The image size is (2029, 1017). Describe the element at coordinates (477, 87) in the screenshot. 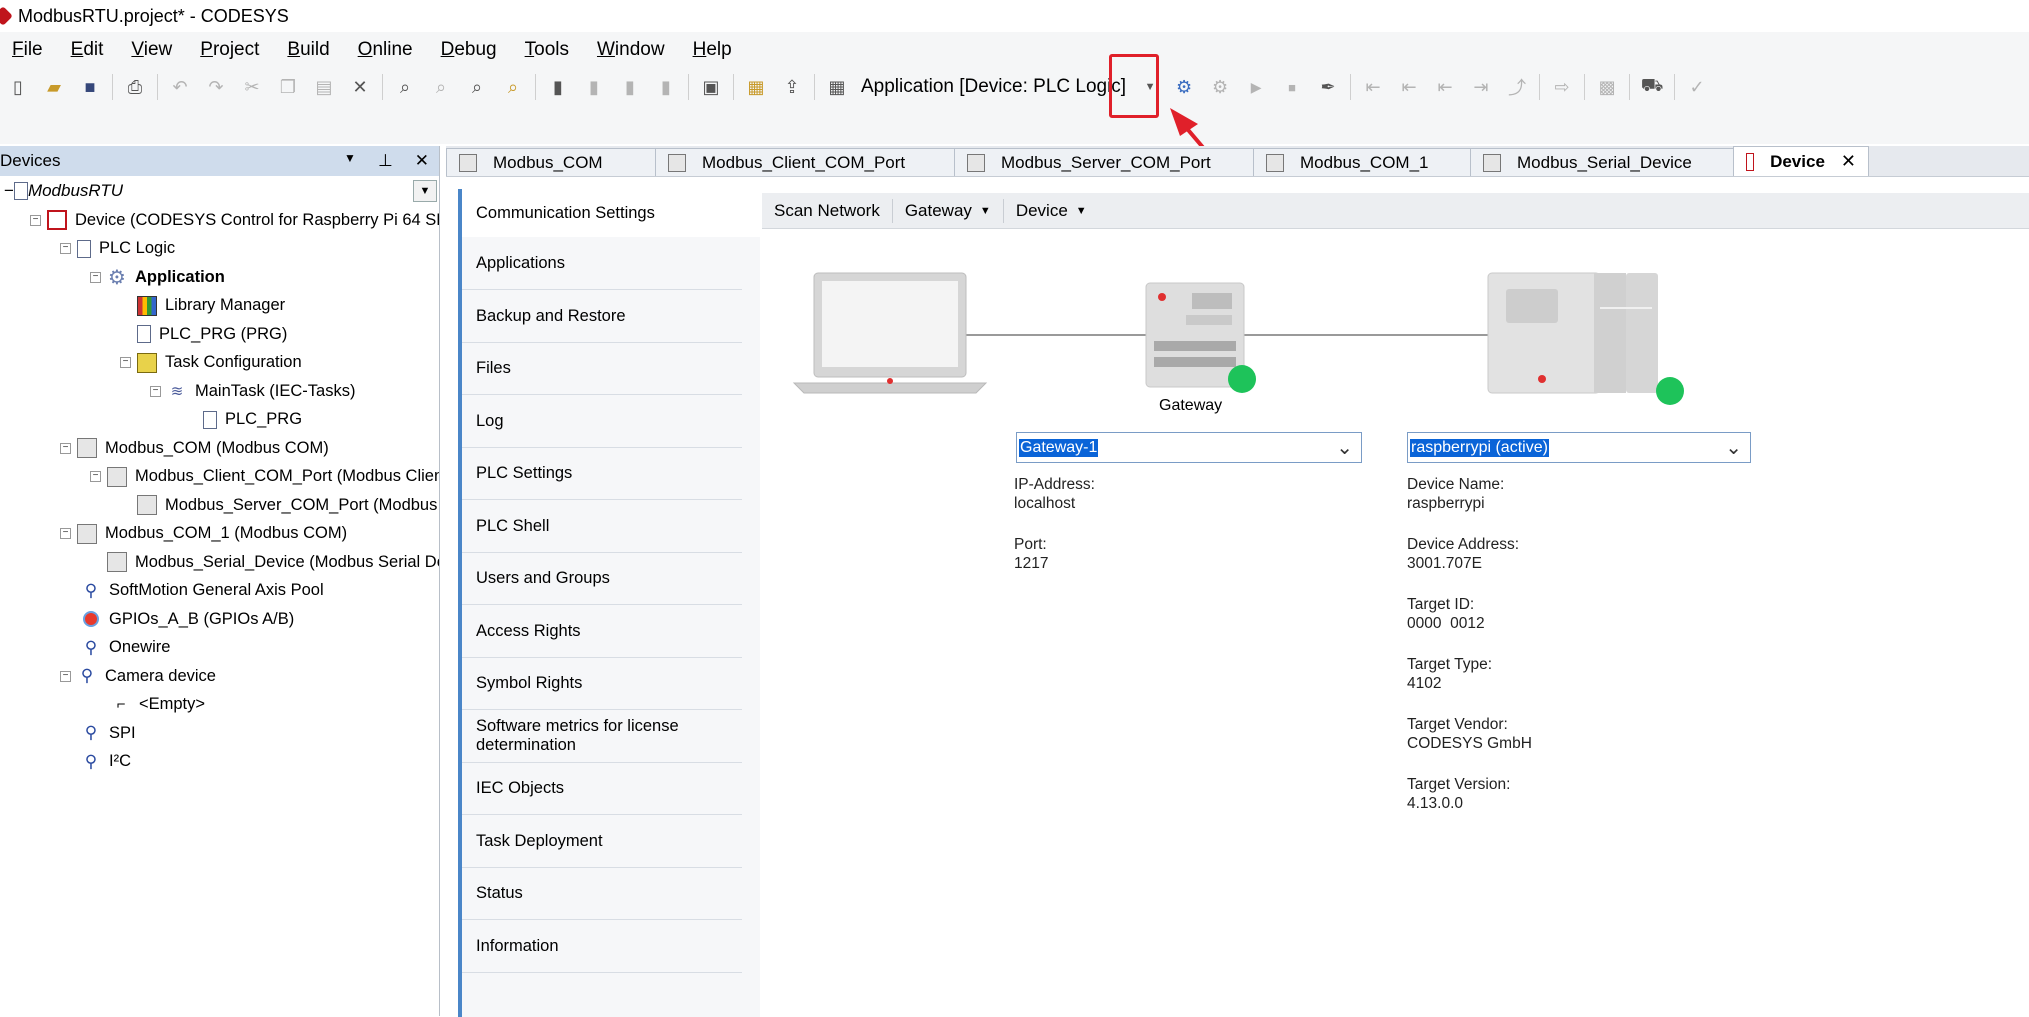

I see `replace-icon: ⌕` at that location.